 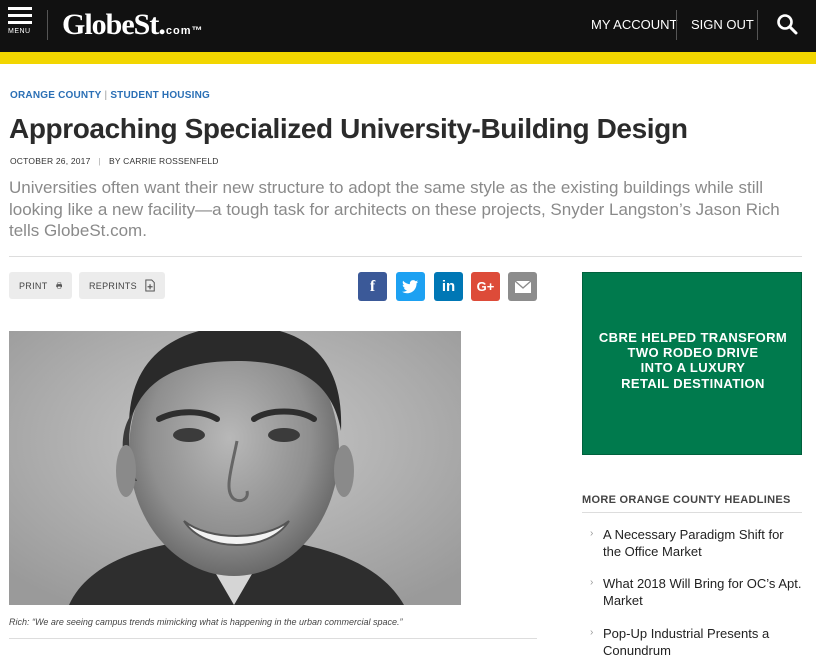 What do you see at coordinates (150, 285) in the screenshot?
I see `document-add-icon` at bounding box center [150, 285].